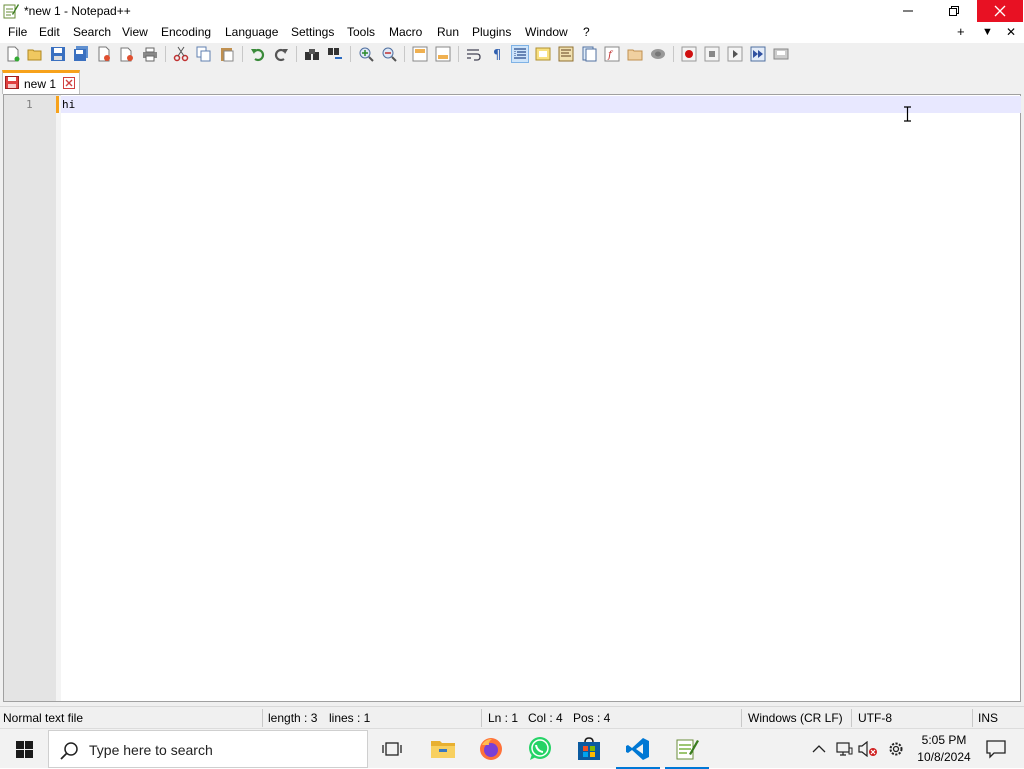  What do you see at coordinates (13, 54) in the screenshot?
I see `new-file-icon` at bounding box center [13, 54].